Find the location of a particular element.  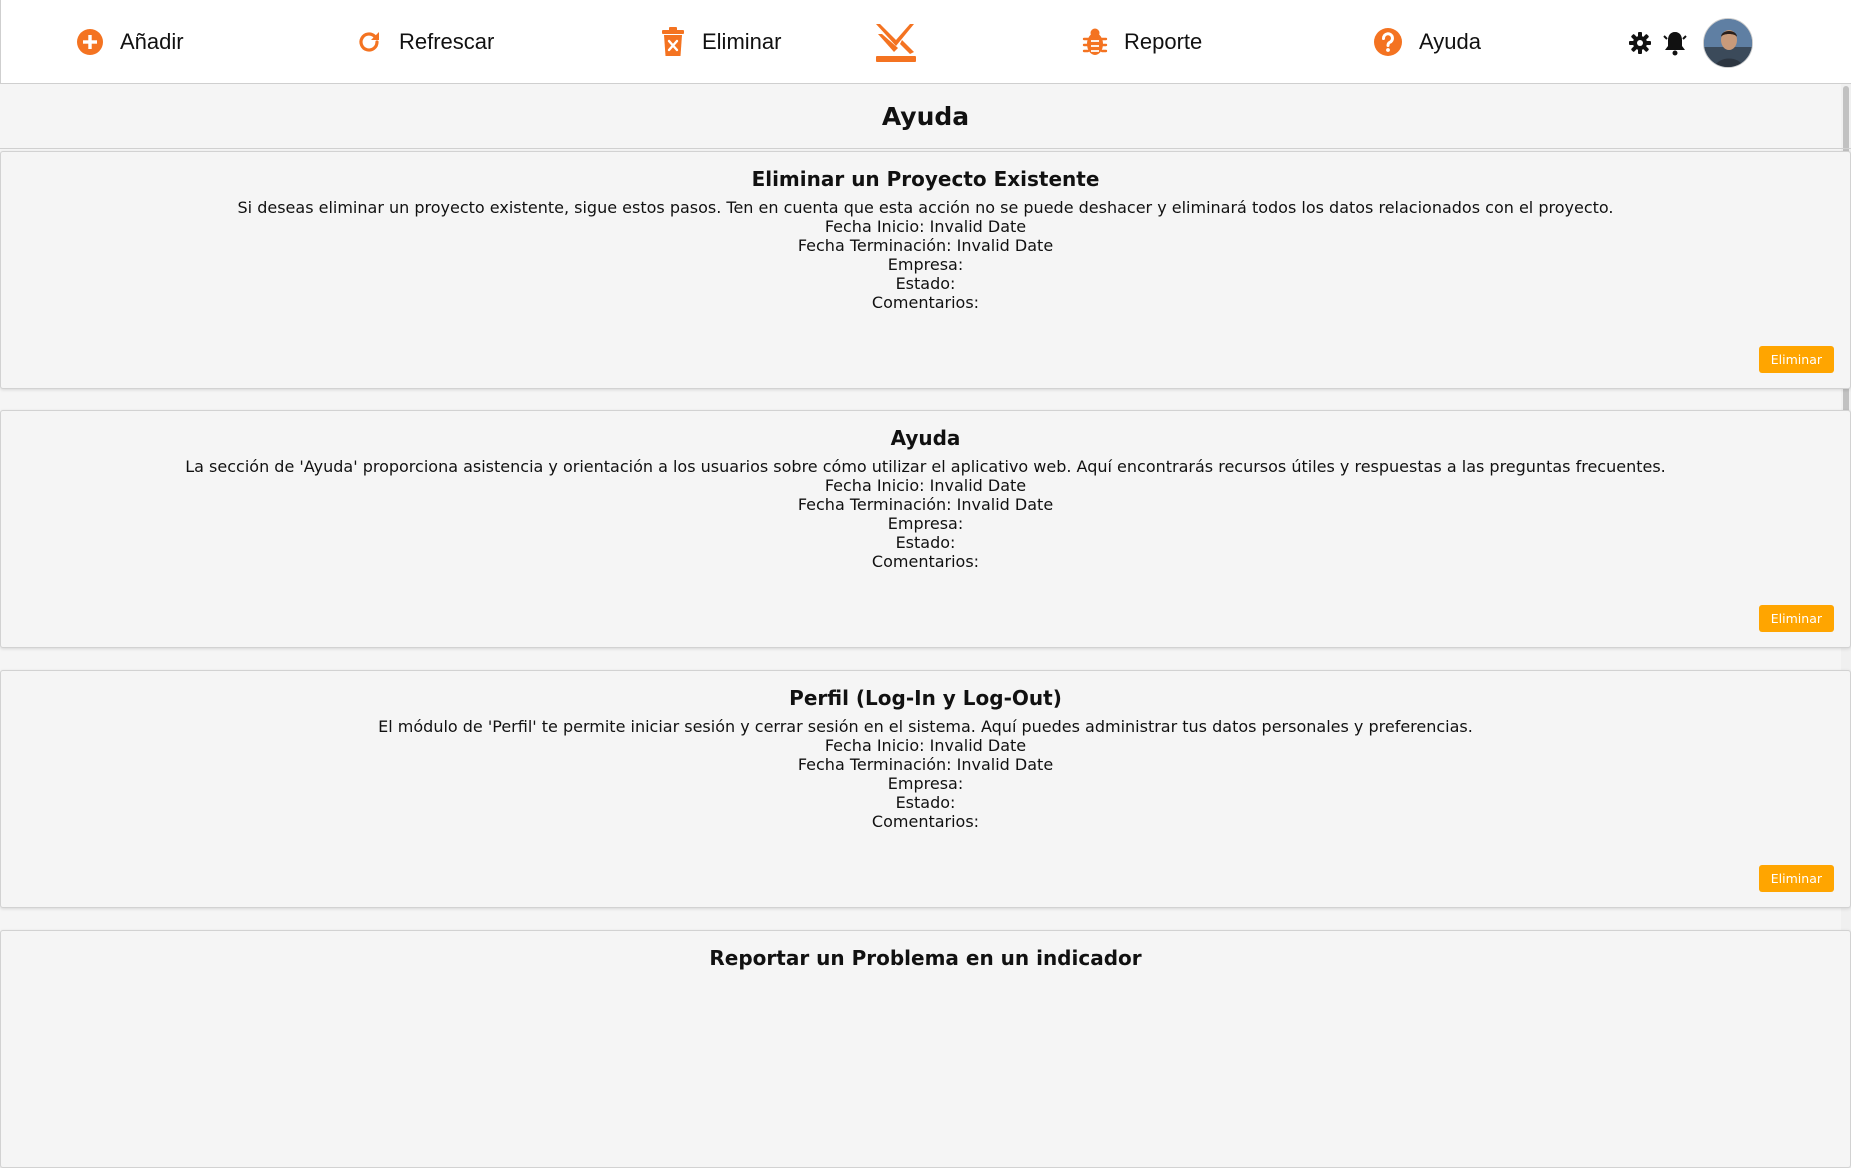

help-button: Ayuda is located at coordinates (1427, 42).